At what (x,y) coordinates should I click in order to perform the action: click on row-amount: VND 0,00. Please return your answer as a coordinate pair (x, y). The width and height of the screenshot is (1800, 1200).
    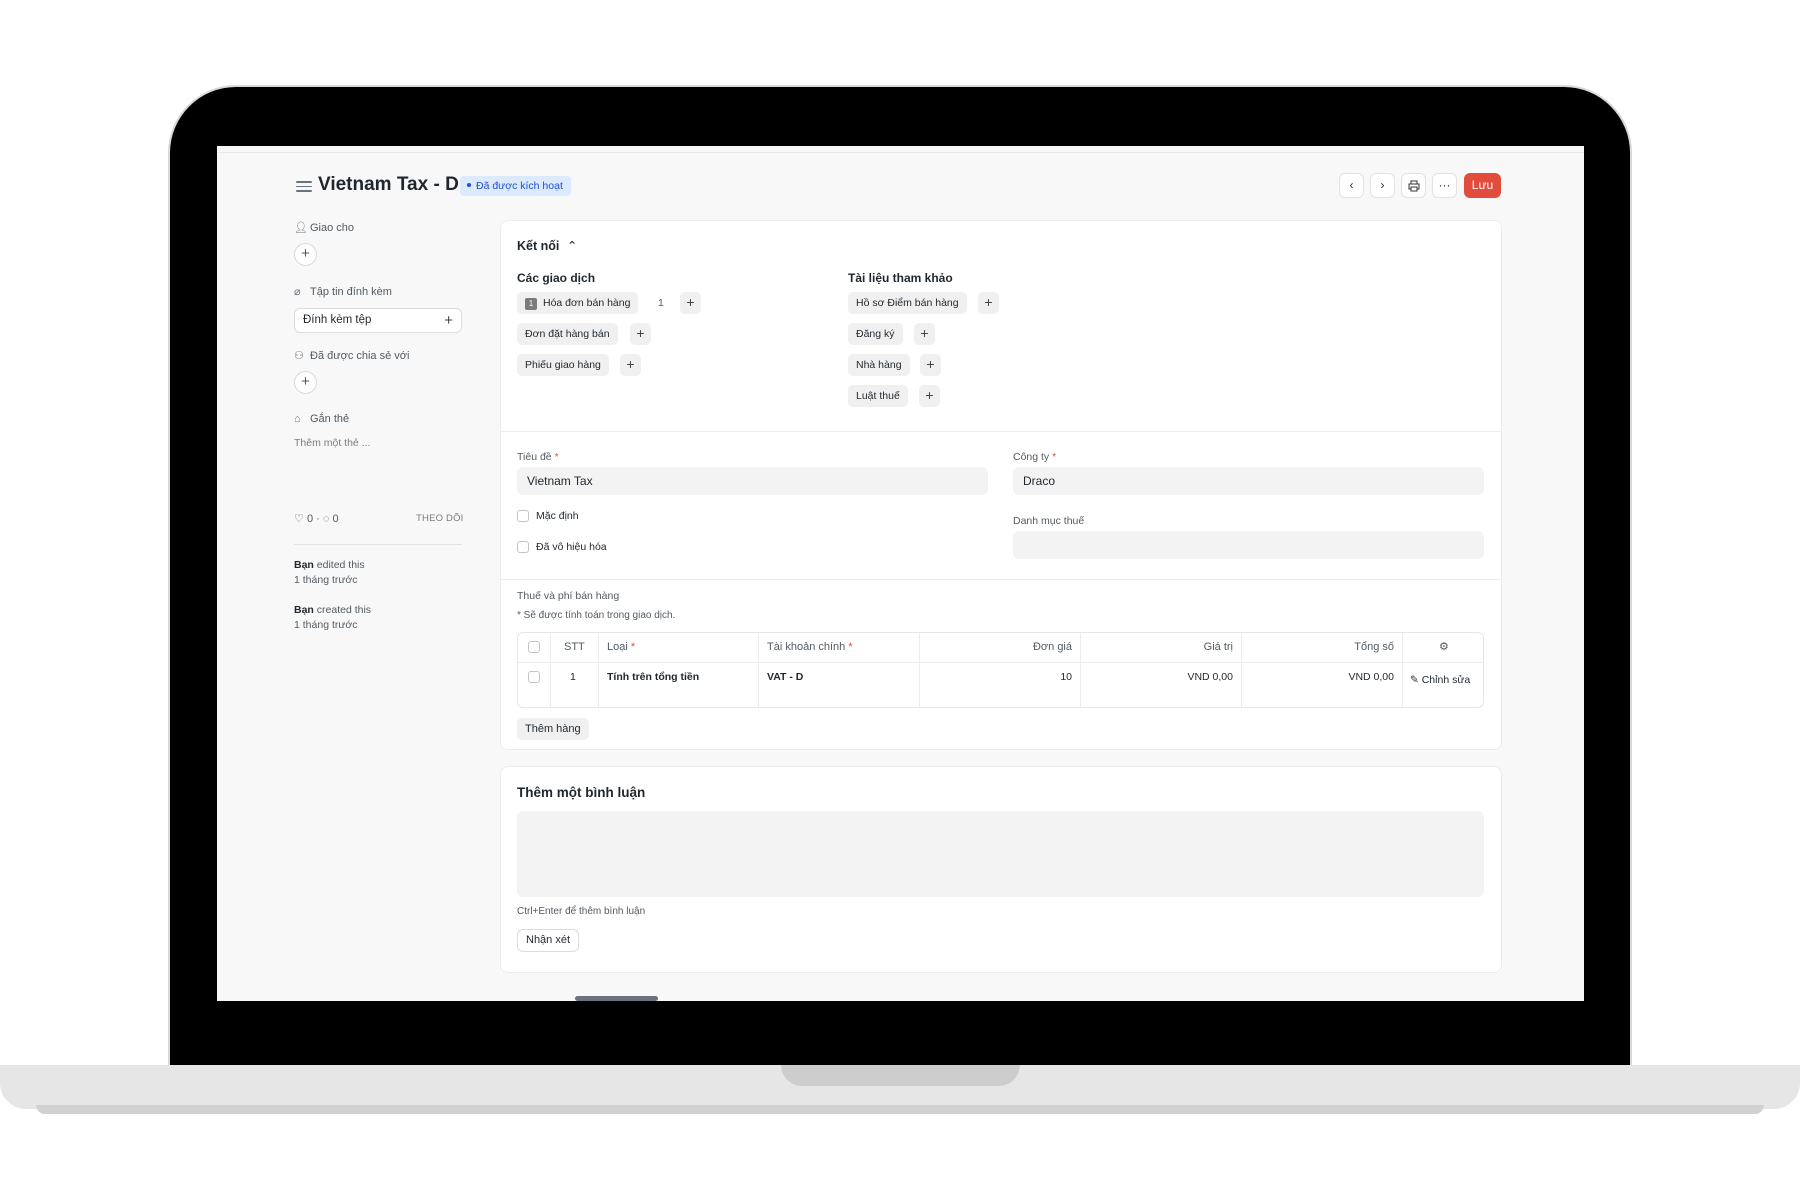
    Looking at the image, I should click on (1161, 677).